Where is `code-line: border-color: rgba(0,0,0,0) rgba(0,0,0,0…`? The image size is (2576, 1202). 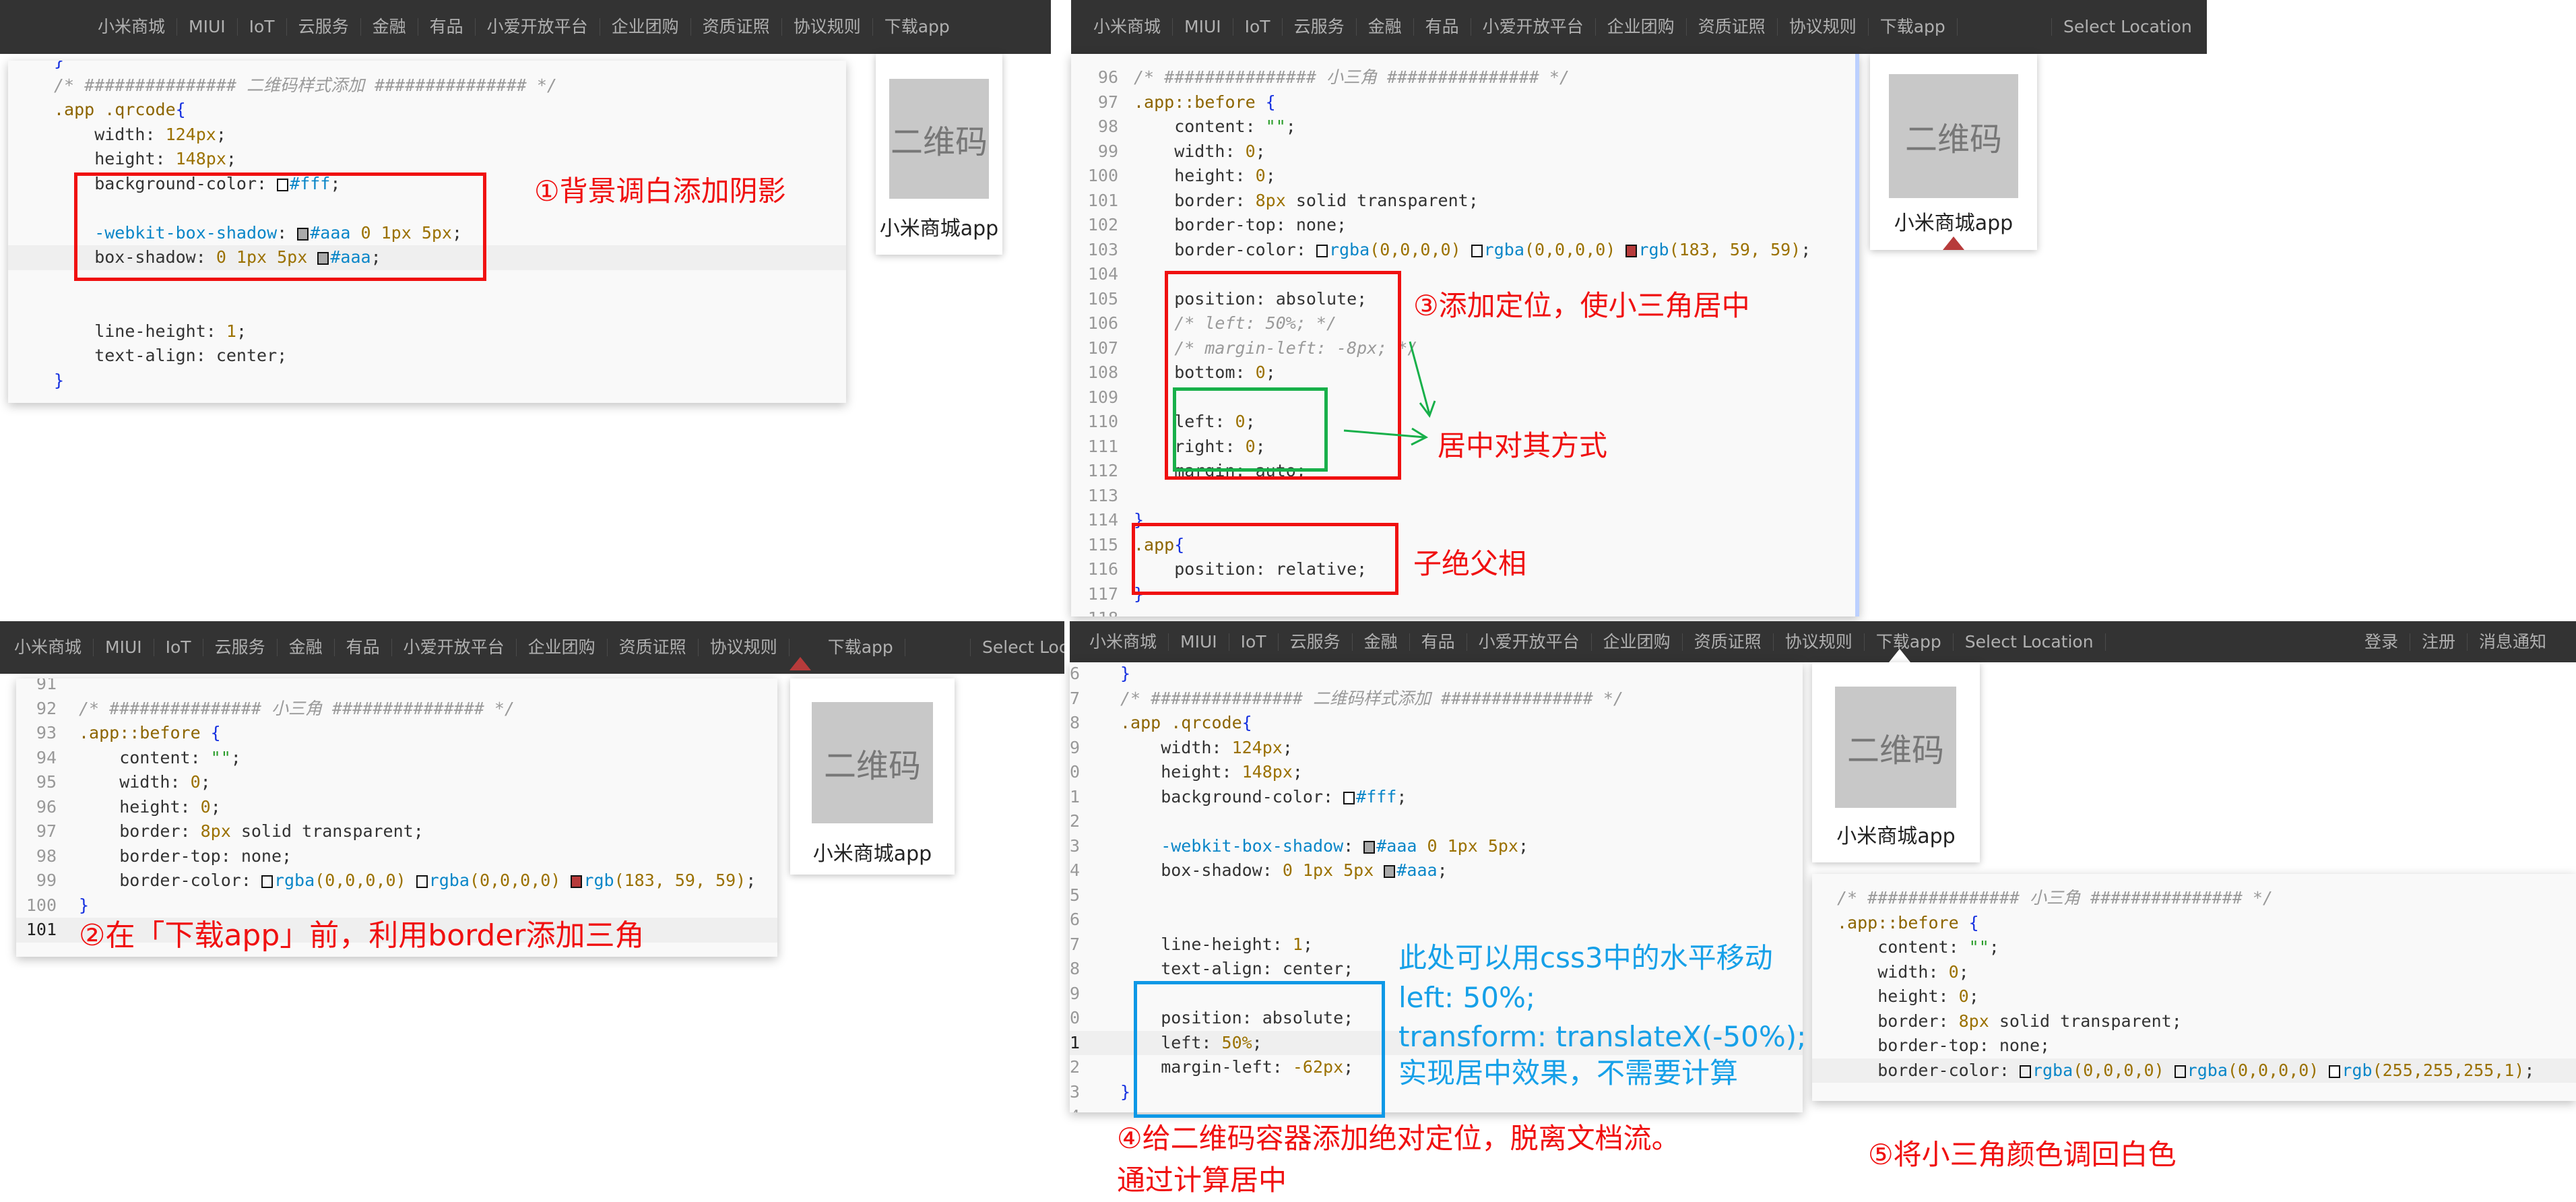 code-line: border-color: rgba(0,0,0,0) rgba(0,0,0,0… is located at coordinates (2194, 1070).